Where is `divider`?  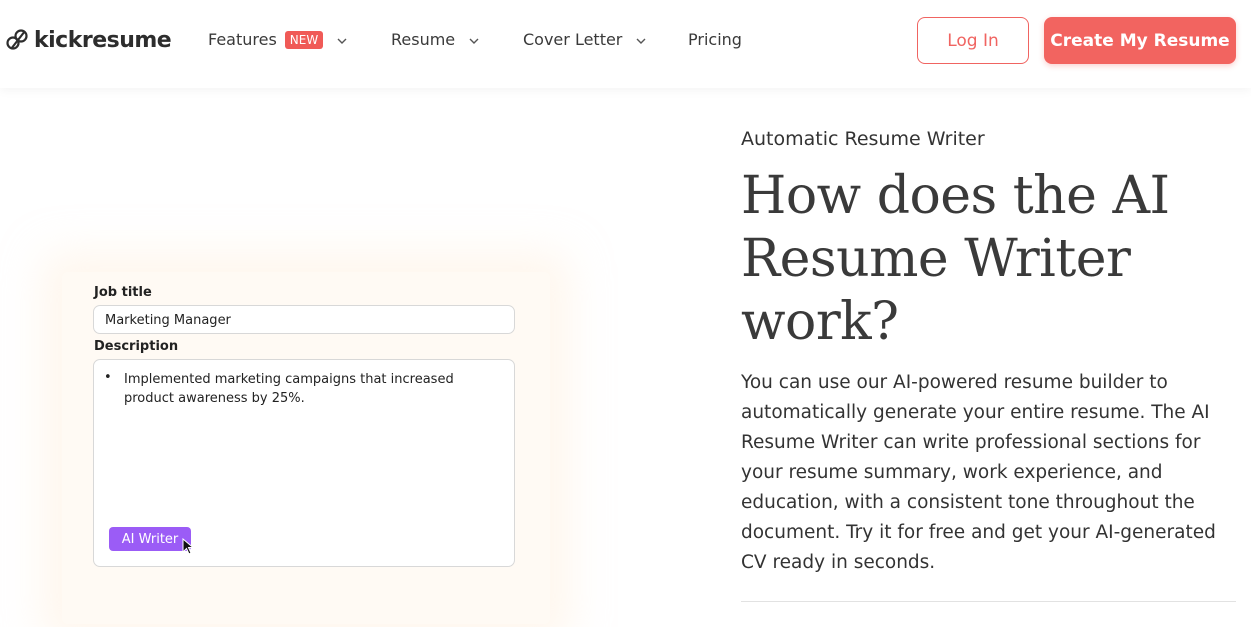 divider is located at coordinates (988, 601).